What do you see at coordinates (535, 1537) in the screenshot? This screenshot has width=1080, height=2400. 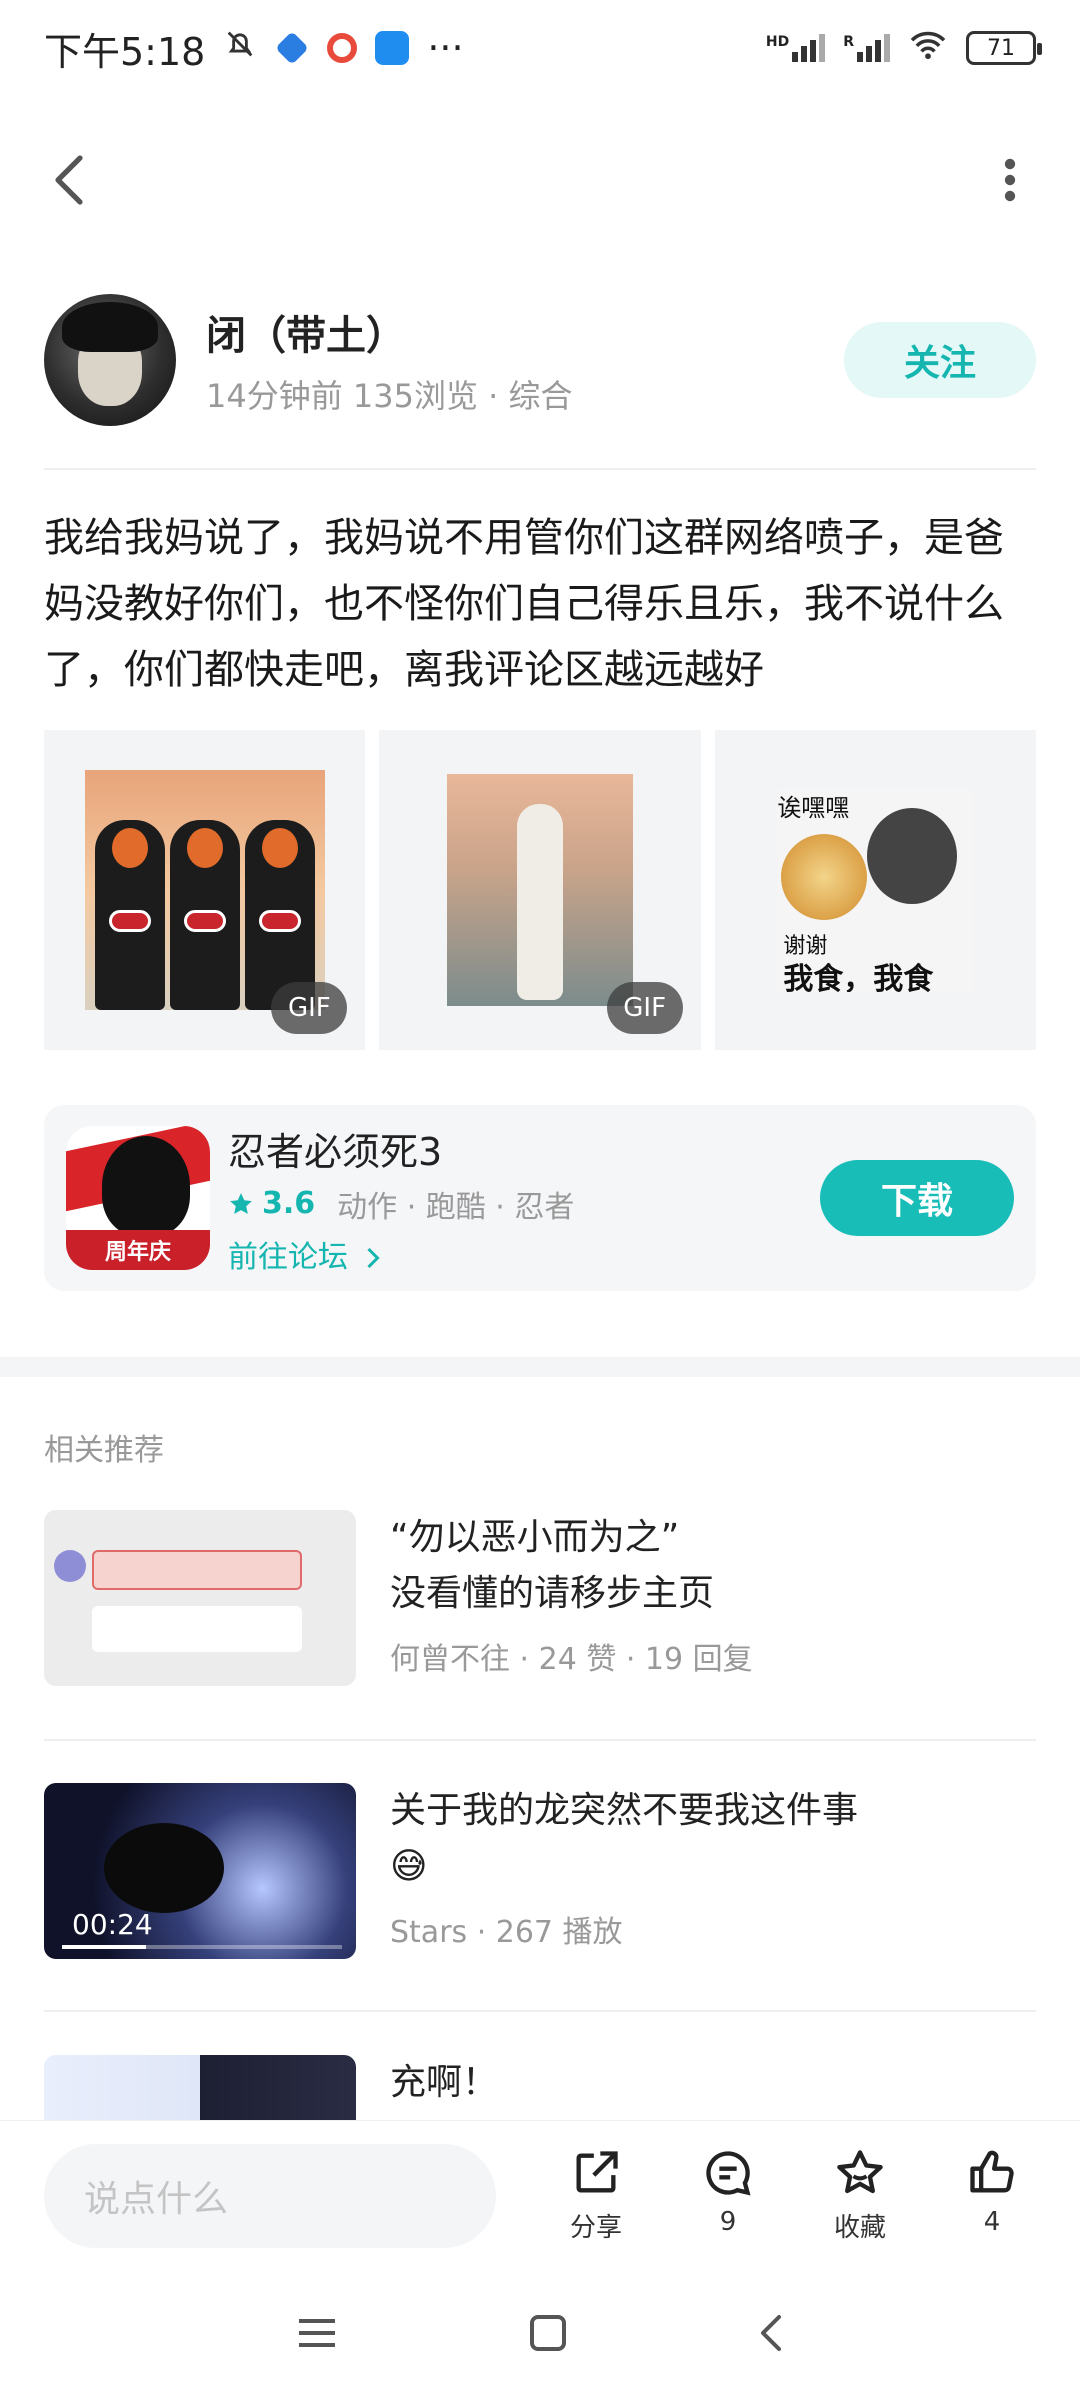 I see `related-title-line: “勿以恶小而为之”` at bounding box center [535, 1537].